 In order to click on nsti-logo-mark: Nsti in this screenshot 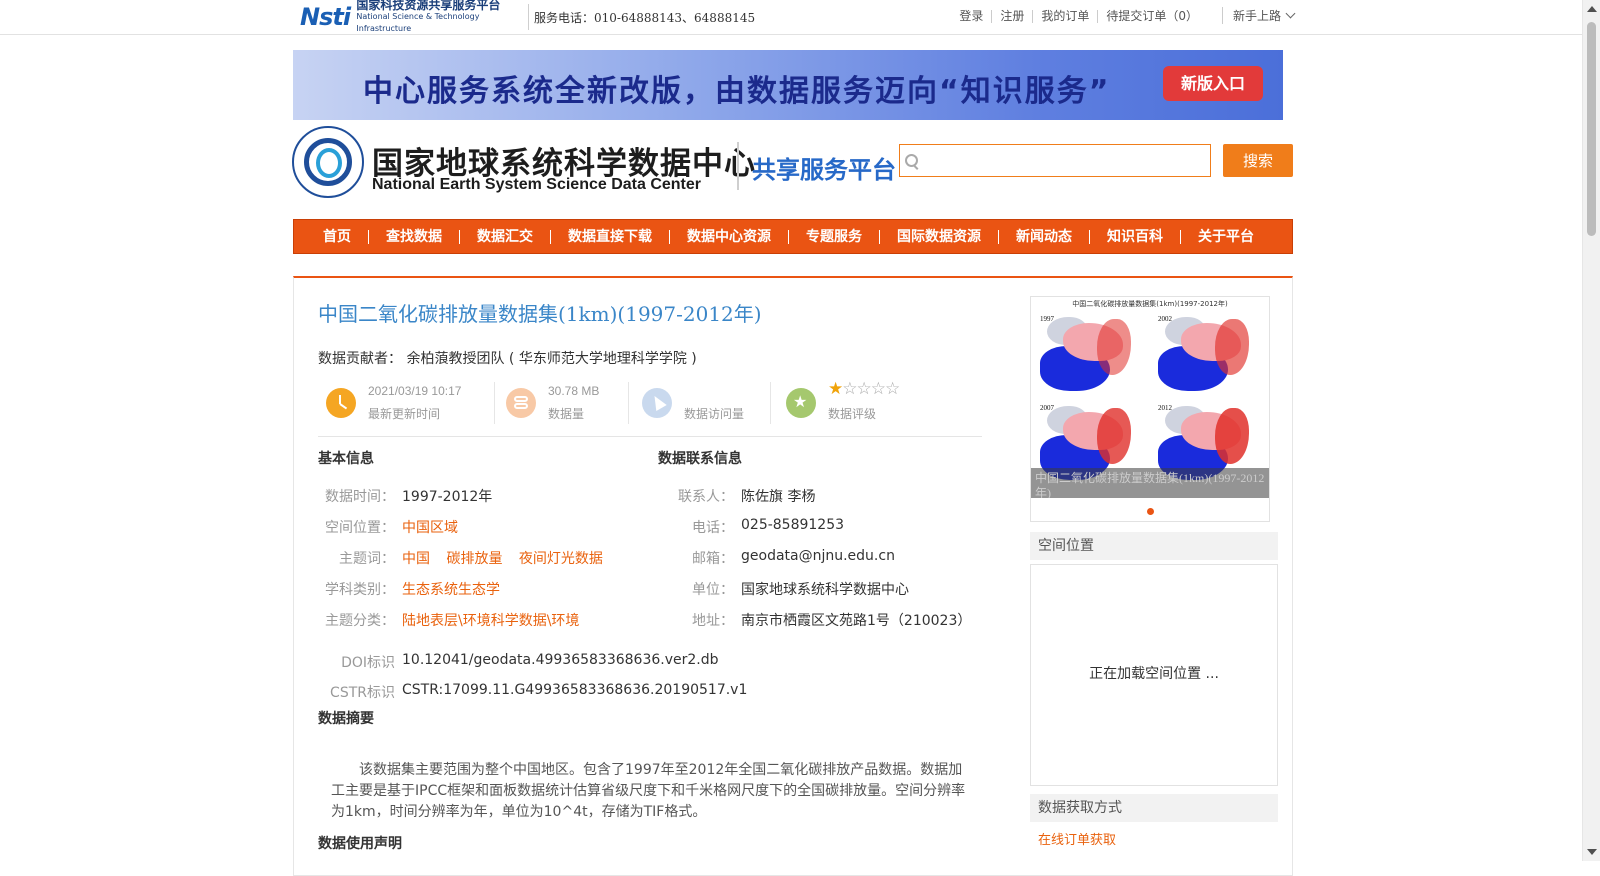, I will do `click(325, 17)`.